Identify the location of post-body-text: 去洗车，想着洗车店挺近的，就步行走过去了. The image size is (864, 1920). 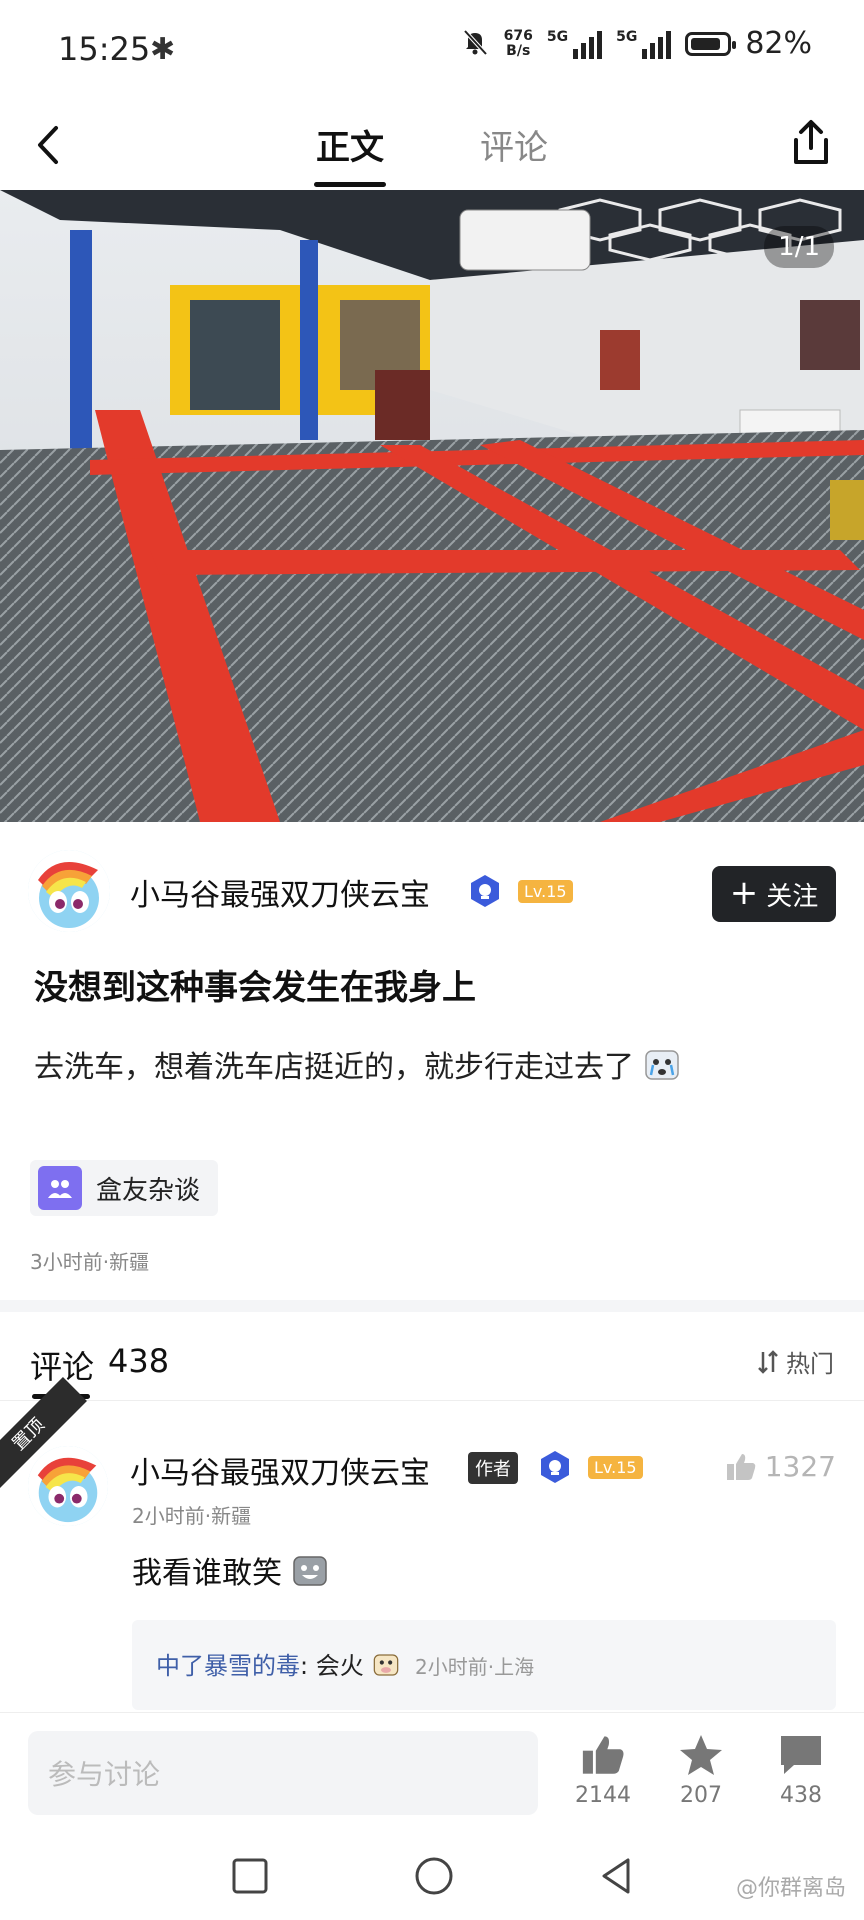
(334, 1067).